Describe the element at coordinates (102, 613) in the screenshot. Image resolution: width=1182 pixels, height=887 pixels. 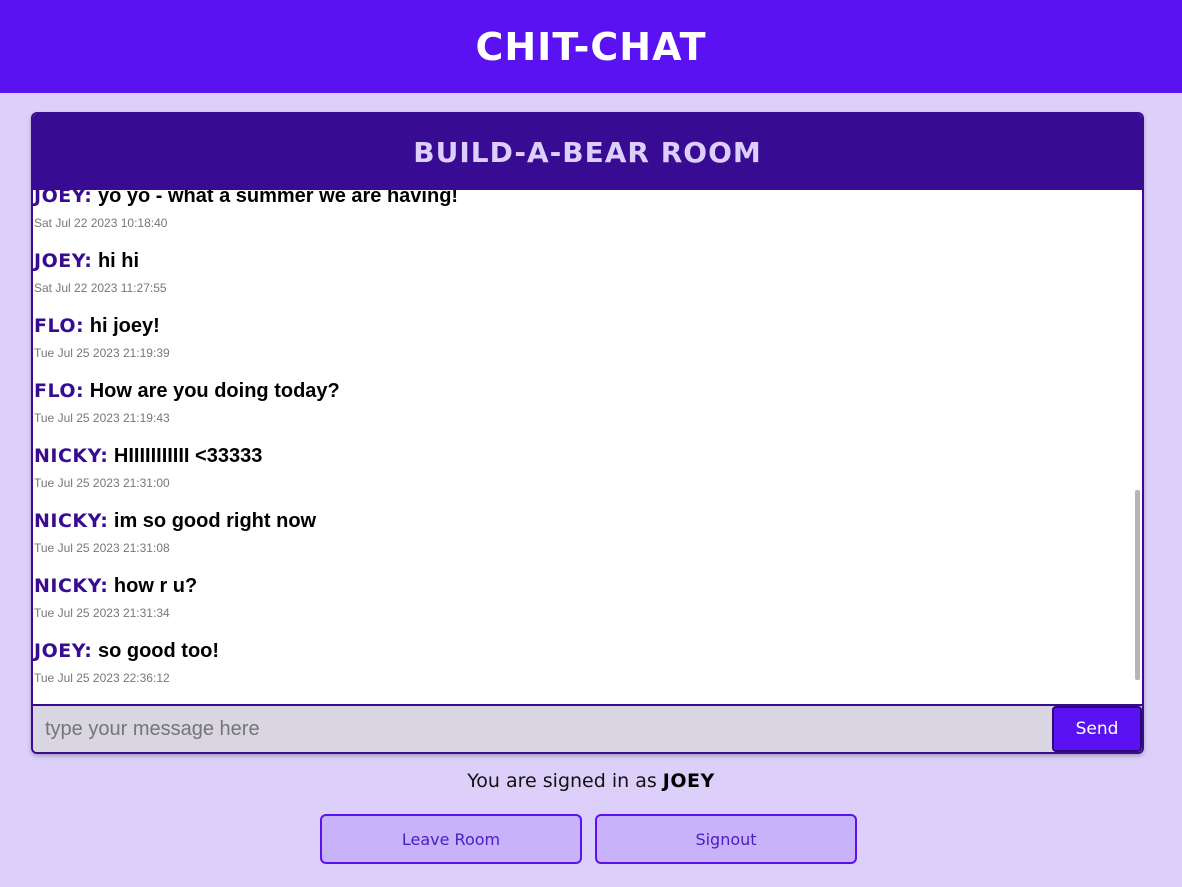
I see `message-timestamp: Tue Jul 25 2023 21:31:34` at that location.